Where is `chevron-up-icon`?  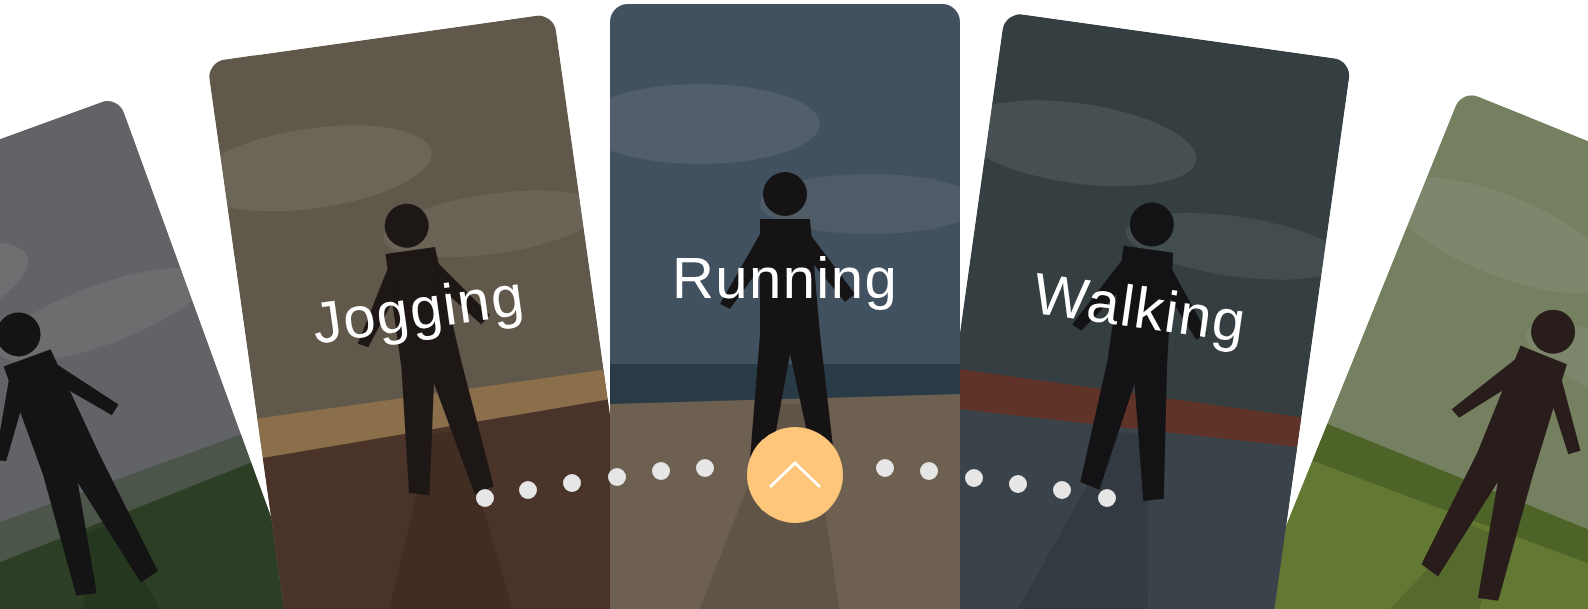
chevron-up-icon is located at coordinates (795, 475).